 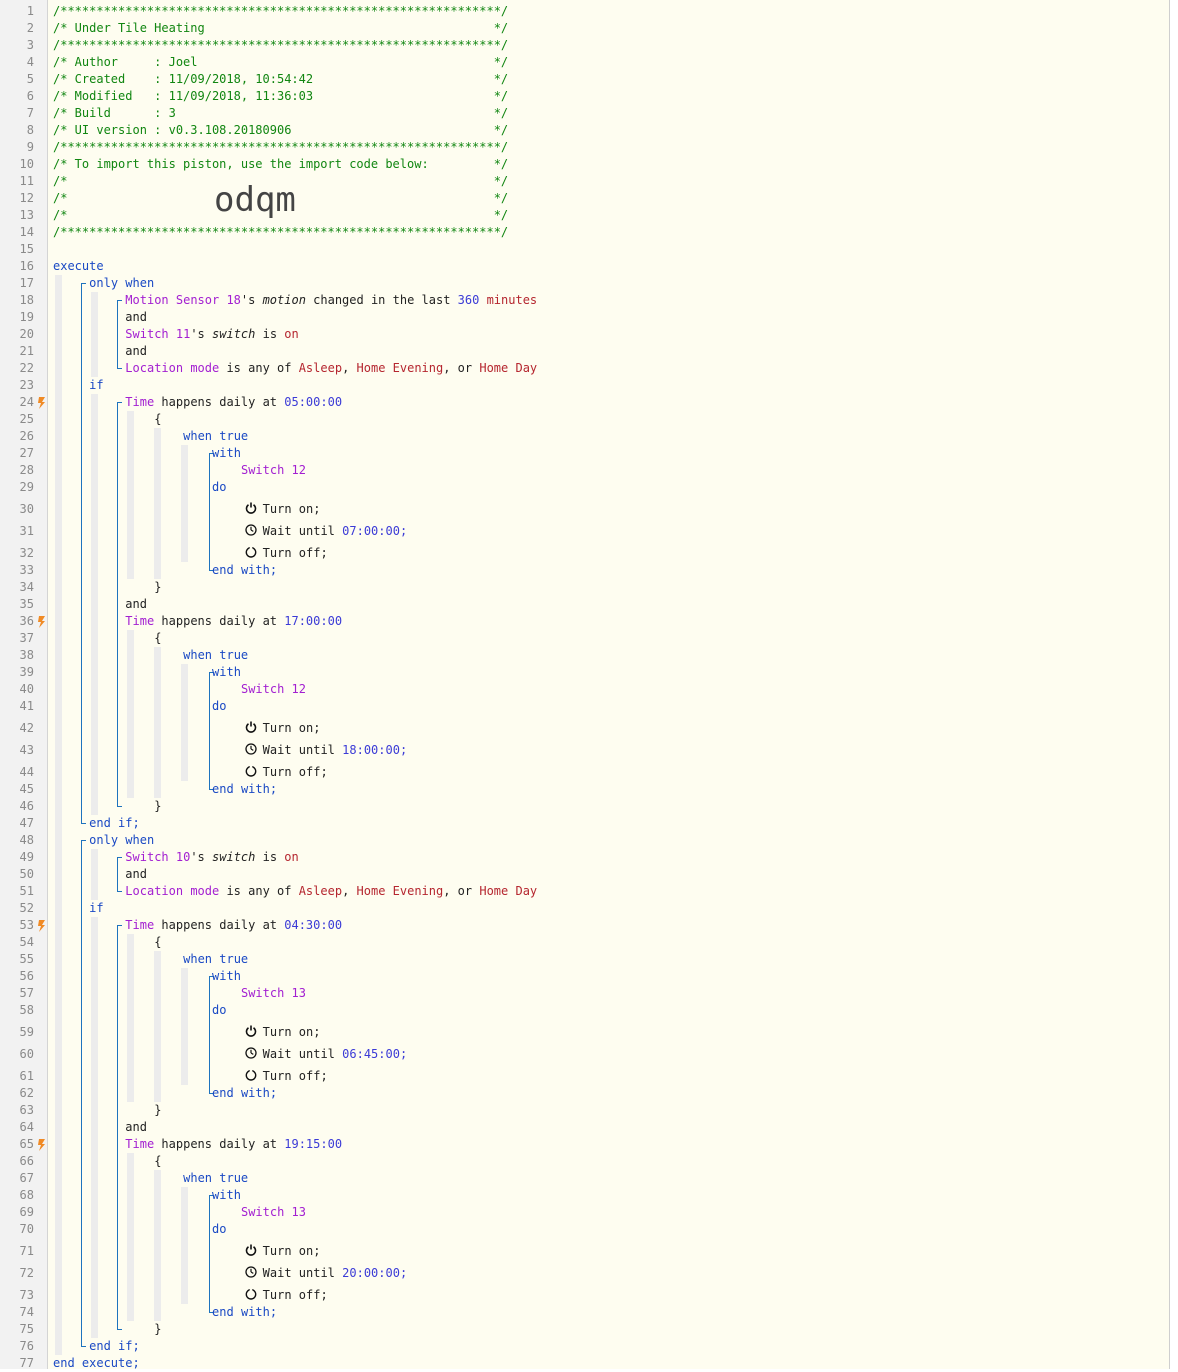 I want to click on token: and, so click(x=136, y=351).